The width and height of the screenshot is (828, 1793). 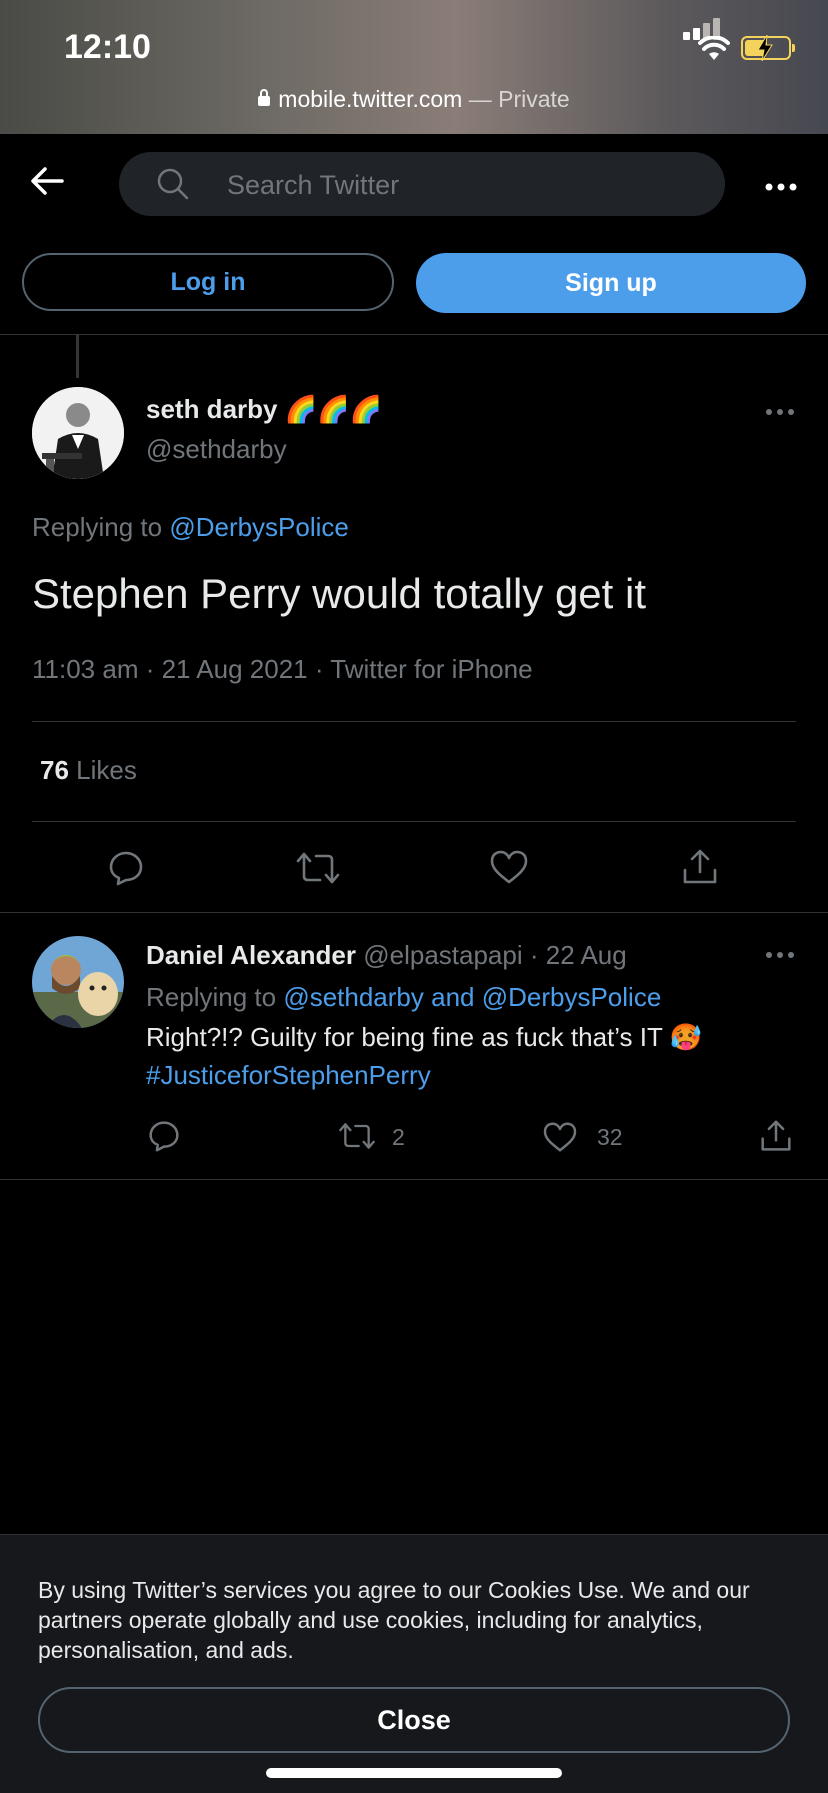 I want to click on rainbow-emojis: 🌈🌈🌈, so click(x=333, y=409).